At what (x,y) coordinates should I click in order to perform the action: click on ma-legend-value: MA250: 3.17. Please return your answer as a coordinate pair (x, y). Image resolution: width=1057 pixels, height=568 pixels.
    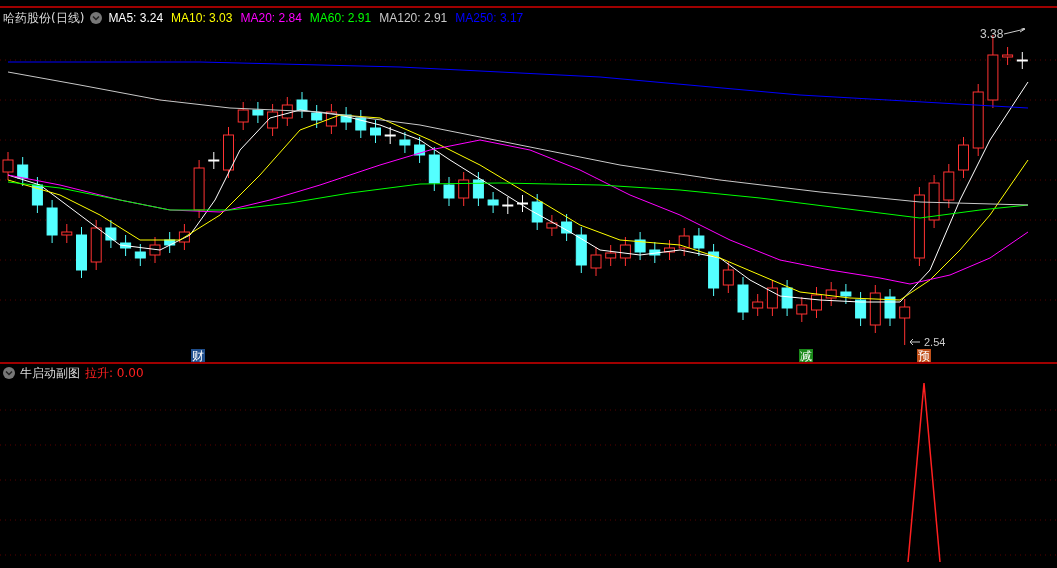
    Looking at the image, I should click on (489, 18).